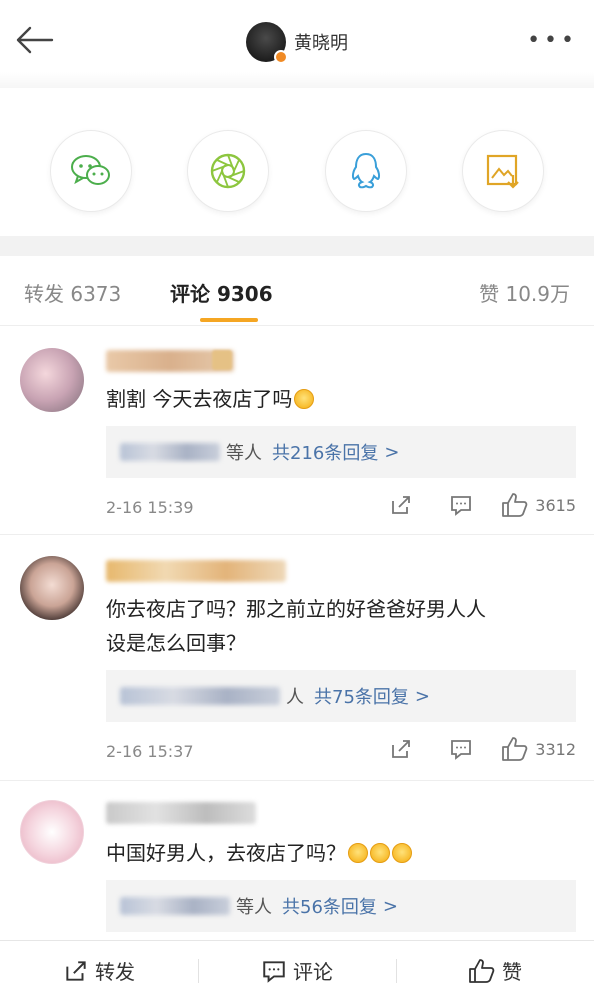 Image resolution: width=594 pixels, height=1000 pixels. I want to click on wechat-icon, so click(90, 170).